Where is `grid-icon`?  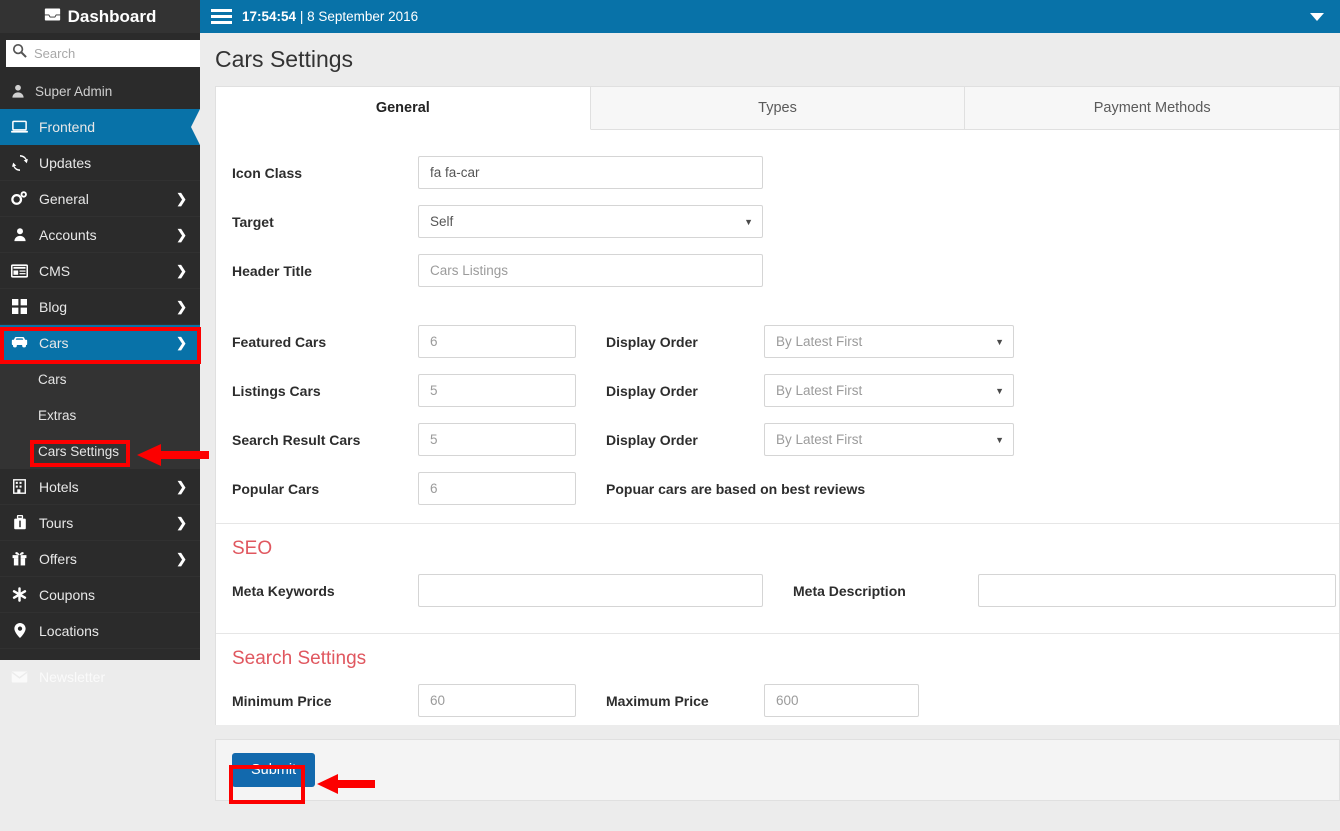
grid-icon is located at coordinates (19, 306).